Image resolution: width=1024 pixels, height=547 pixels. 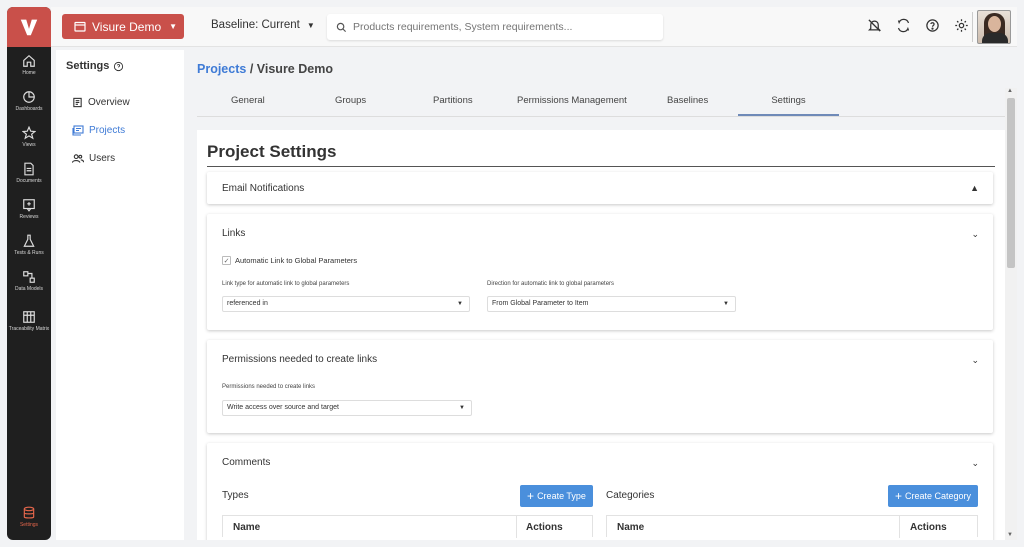 What do you see at coordinates (29, 525) in the screenshot?
I see `nav-label: Settings` at bounding box center [29, 525].